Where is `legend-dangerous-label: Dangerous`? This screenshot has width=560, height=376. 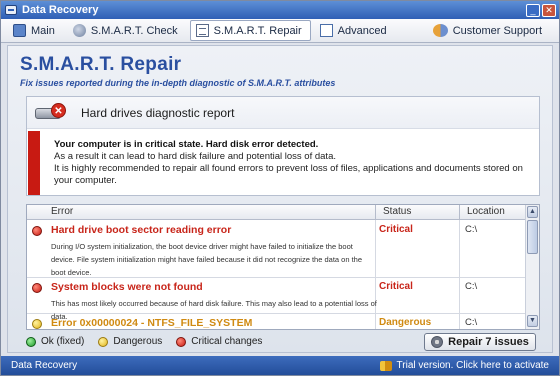
legend-dangerous-label: Dangerous is located at coordinates (138, 341).